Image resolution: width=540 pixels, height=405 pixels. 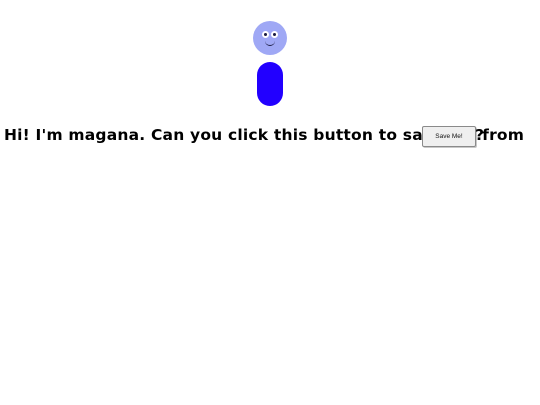 What do you see at coordinates (270, 38) in the screenshot?
I see `character-head` at bounding box center [270, 38].